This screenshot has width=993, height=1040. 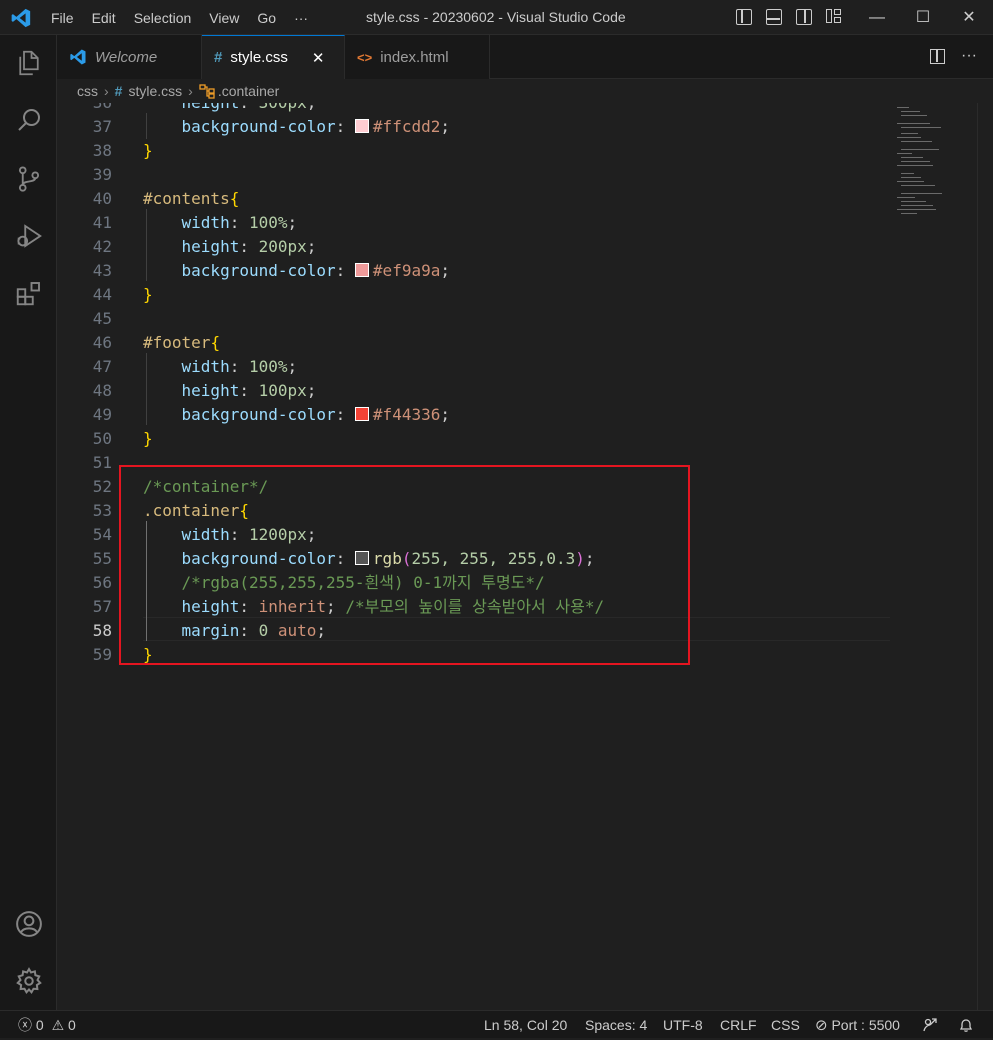 I want to click on code-line: 46 #footer{, so click(x=473, y=343).